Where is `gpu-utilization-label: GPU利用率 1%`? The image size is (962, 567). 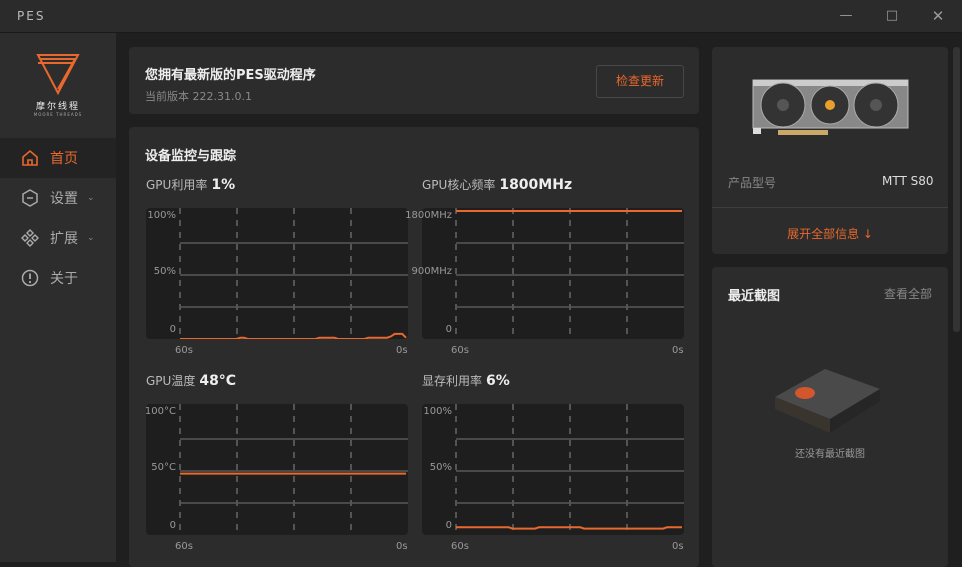 gpu-utilization-label: GPU利用率 1% is located at coordinates (190, 184).